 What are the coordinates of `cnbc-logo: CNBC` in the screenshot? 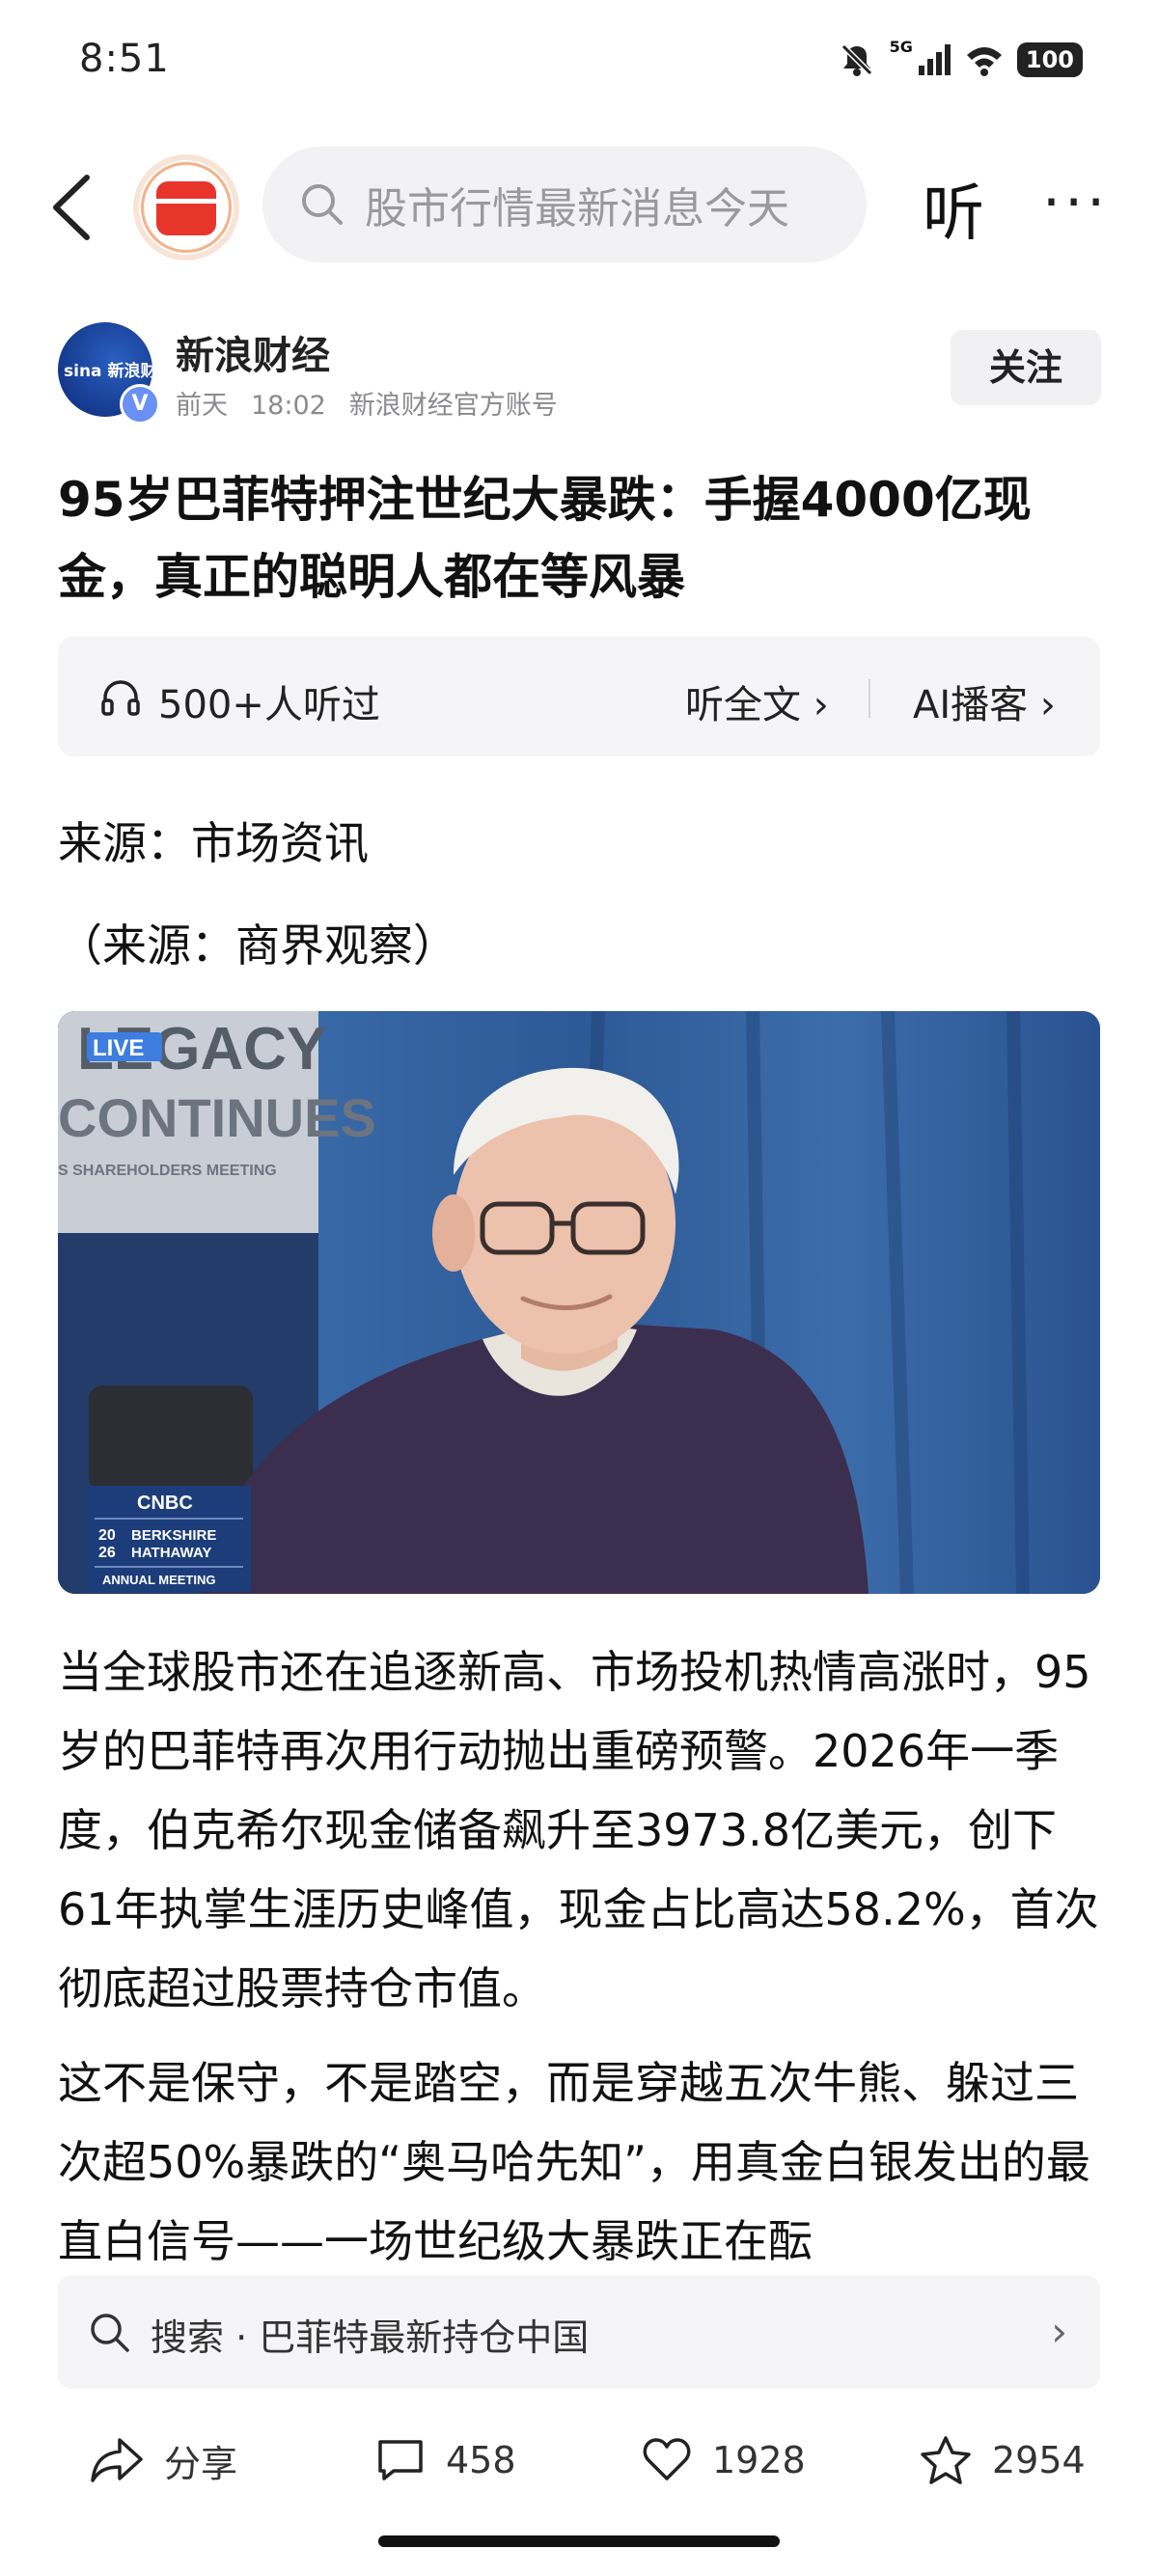 It's located at (165, 1504).